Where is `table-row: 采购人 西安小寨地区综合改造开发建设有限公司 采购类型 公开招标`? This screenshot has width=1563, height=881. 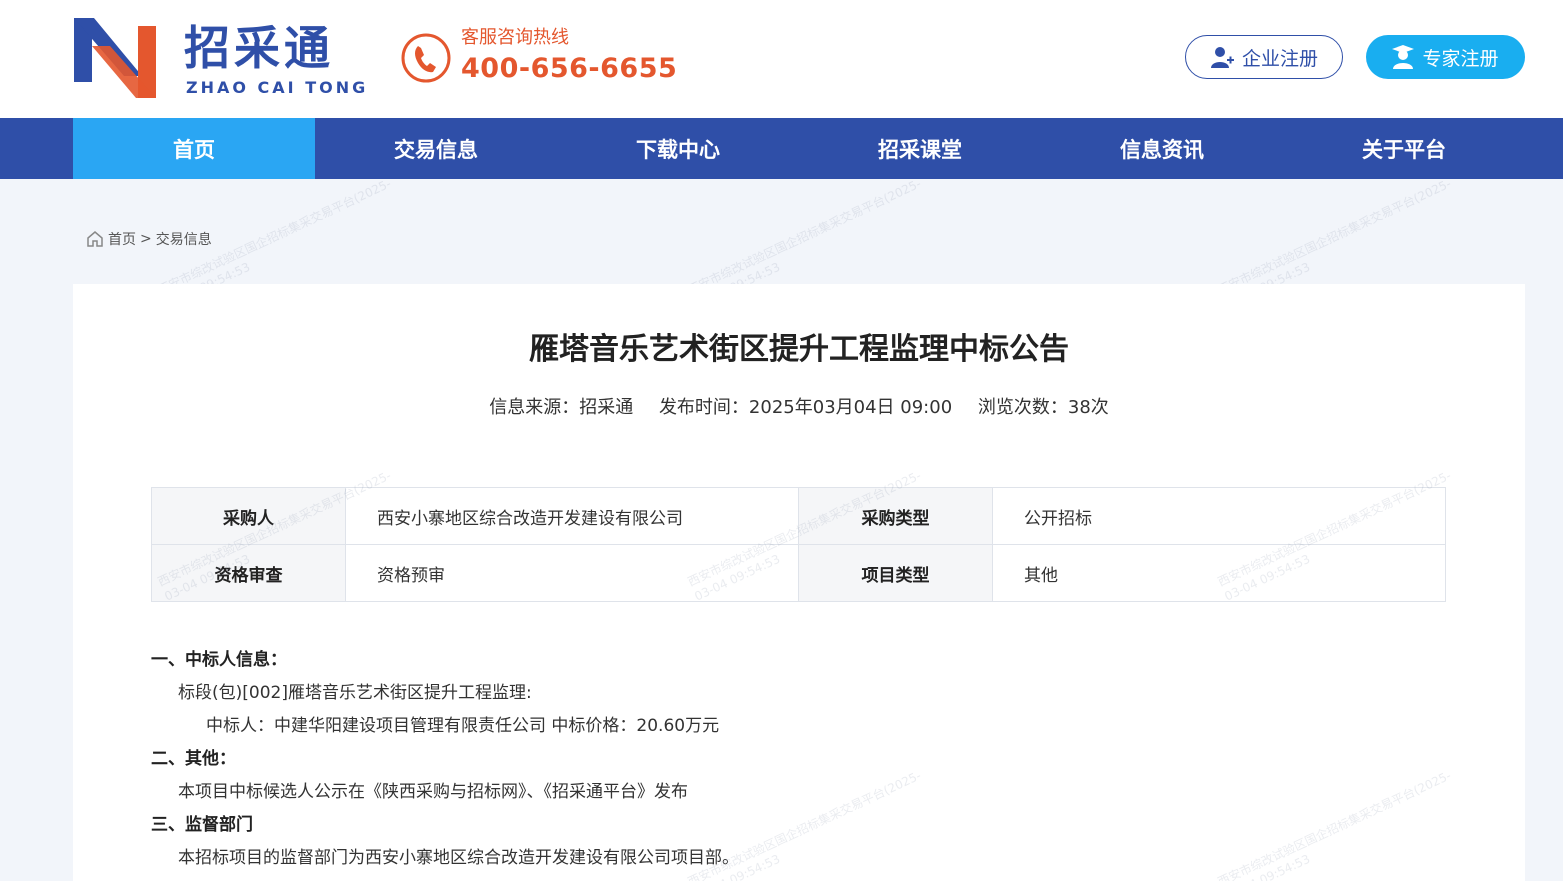
table-row: 采购人 西安小寨地区综合改造开发建设有限公司 采购类型 公开招标 is located at coordinates (798, 516).